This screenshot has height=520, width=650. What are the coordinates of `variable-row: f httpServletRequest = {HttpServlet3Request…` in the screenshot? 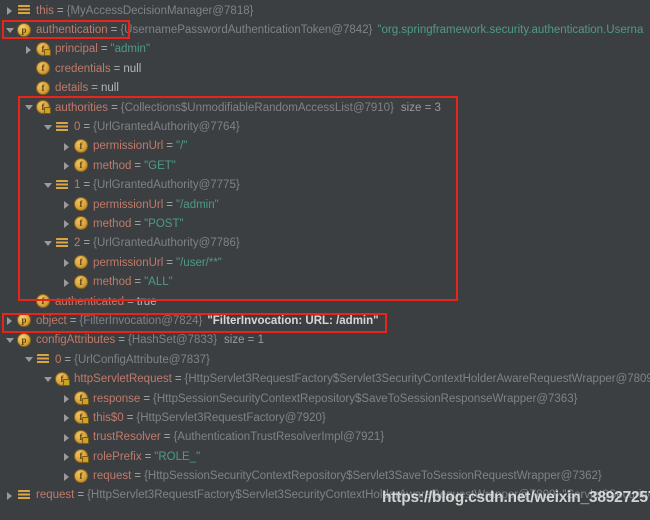 It's located at (325, 378).